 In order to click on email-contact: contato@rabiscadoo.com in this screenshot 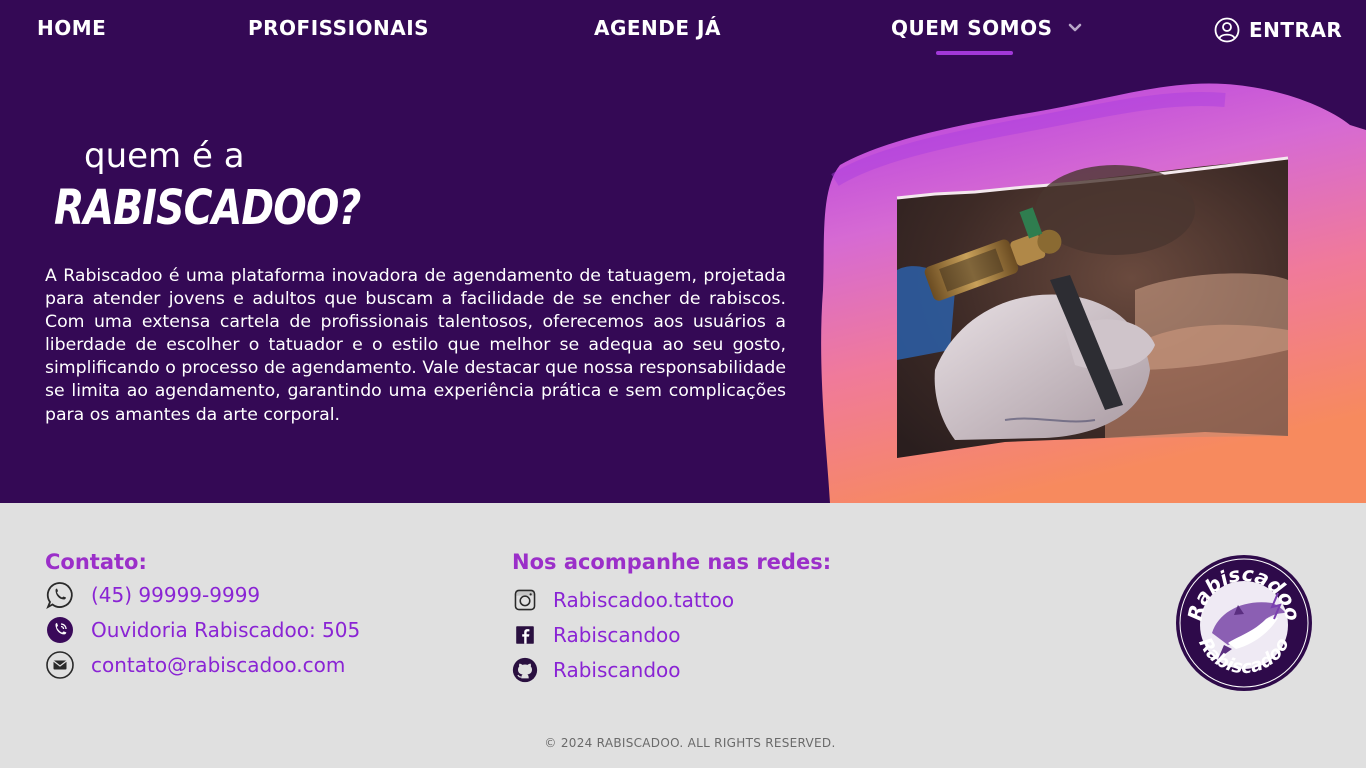, I will do `click(195, 665)`.